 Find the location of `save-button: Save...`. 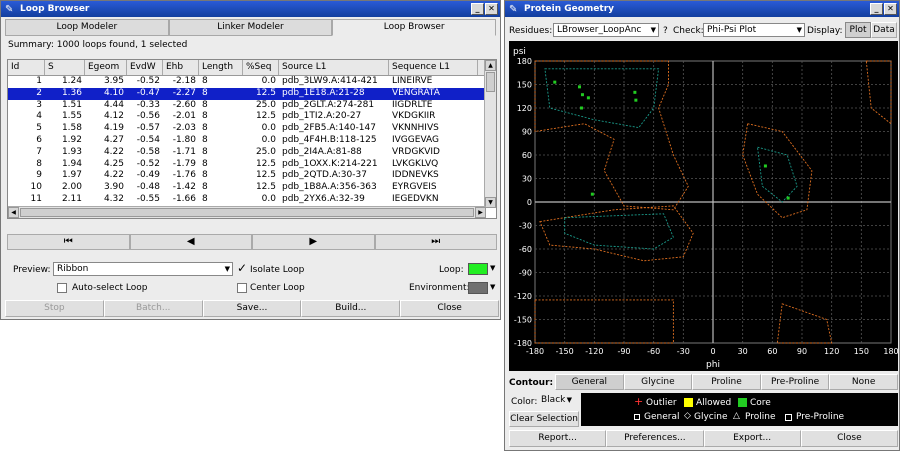

save-button: Save... is located at coordinates (252, 308).